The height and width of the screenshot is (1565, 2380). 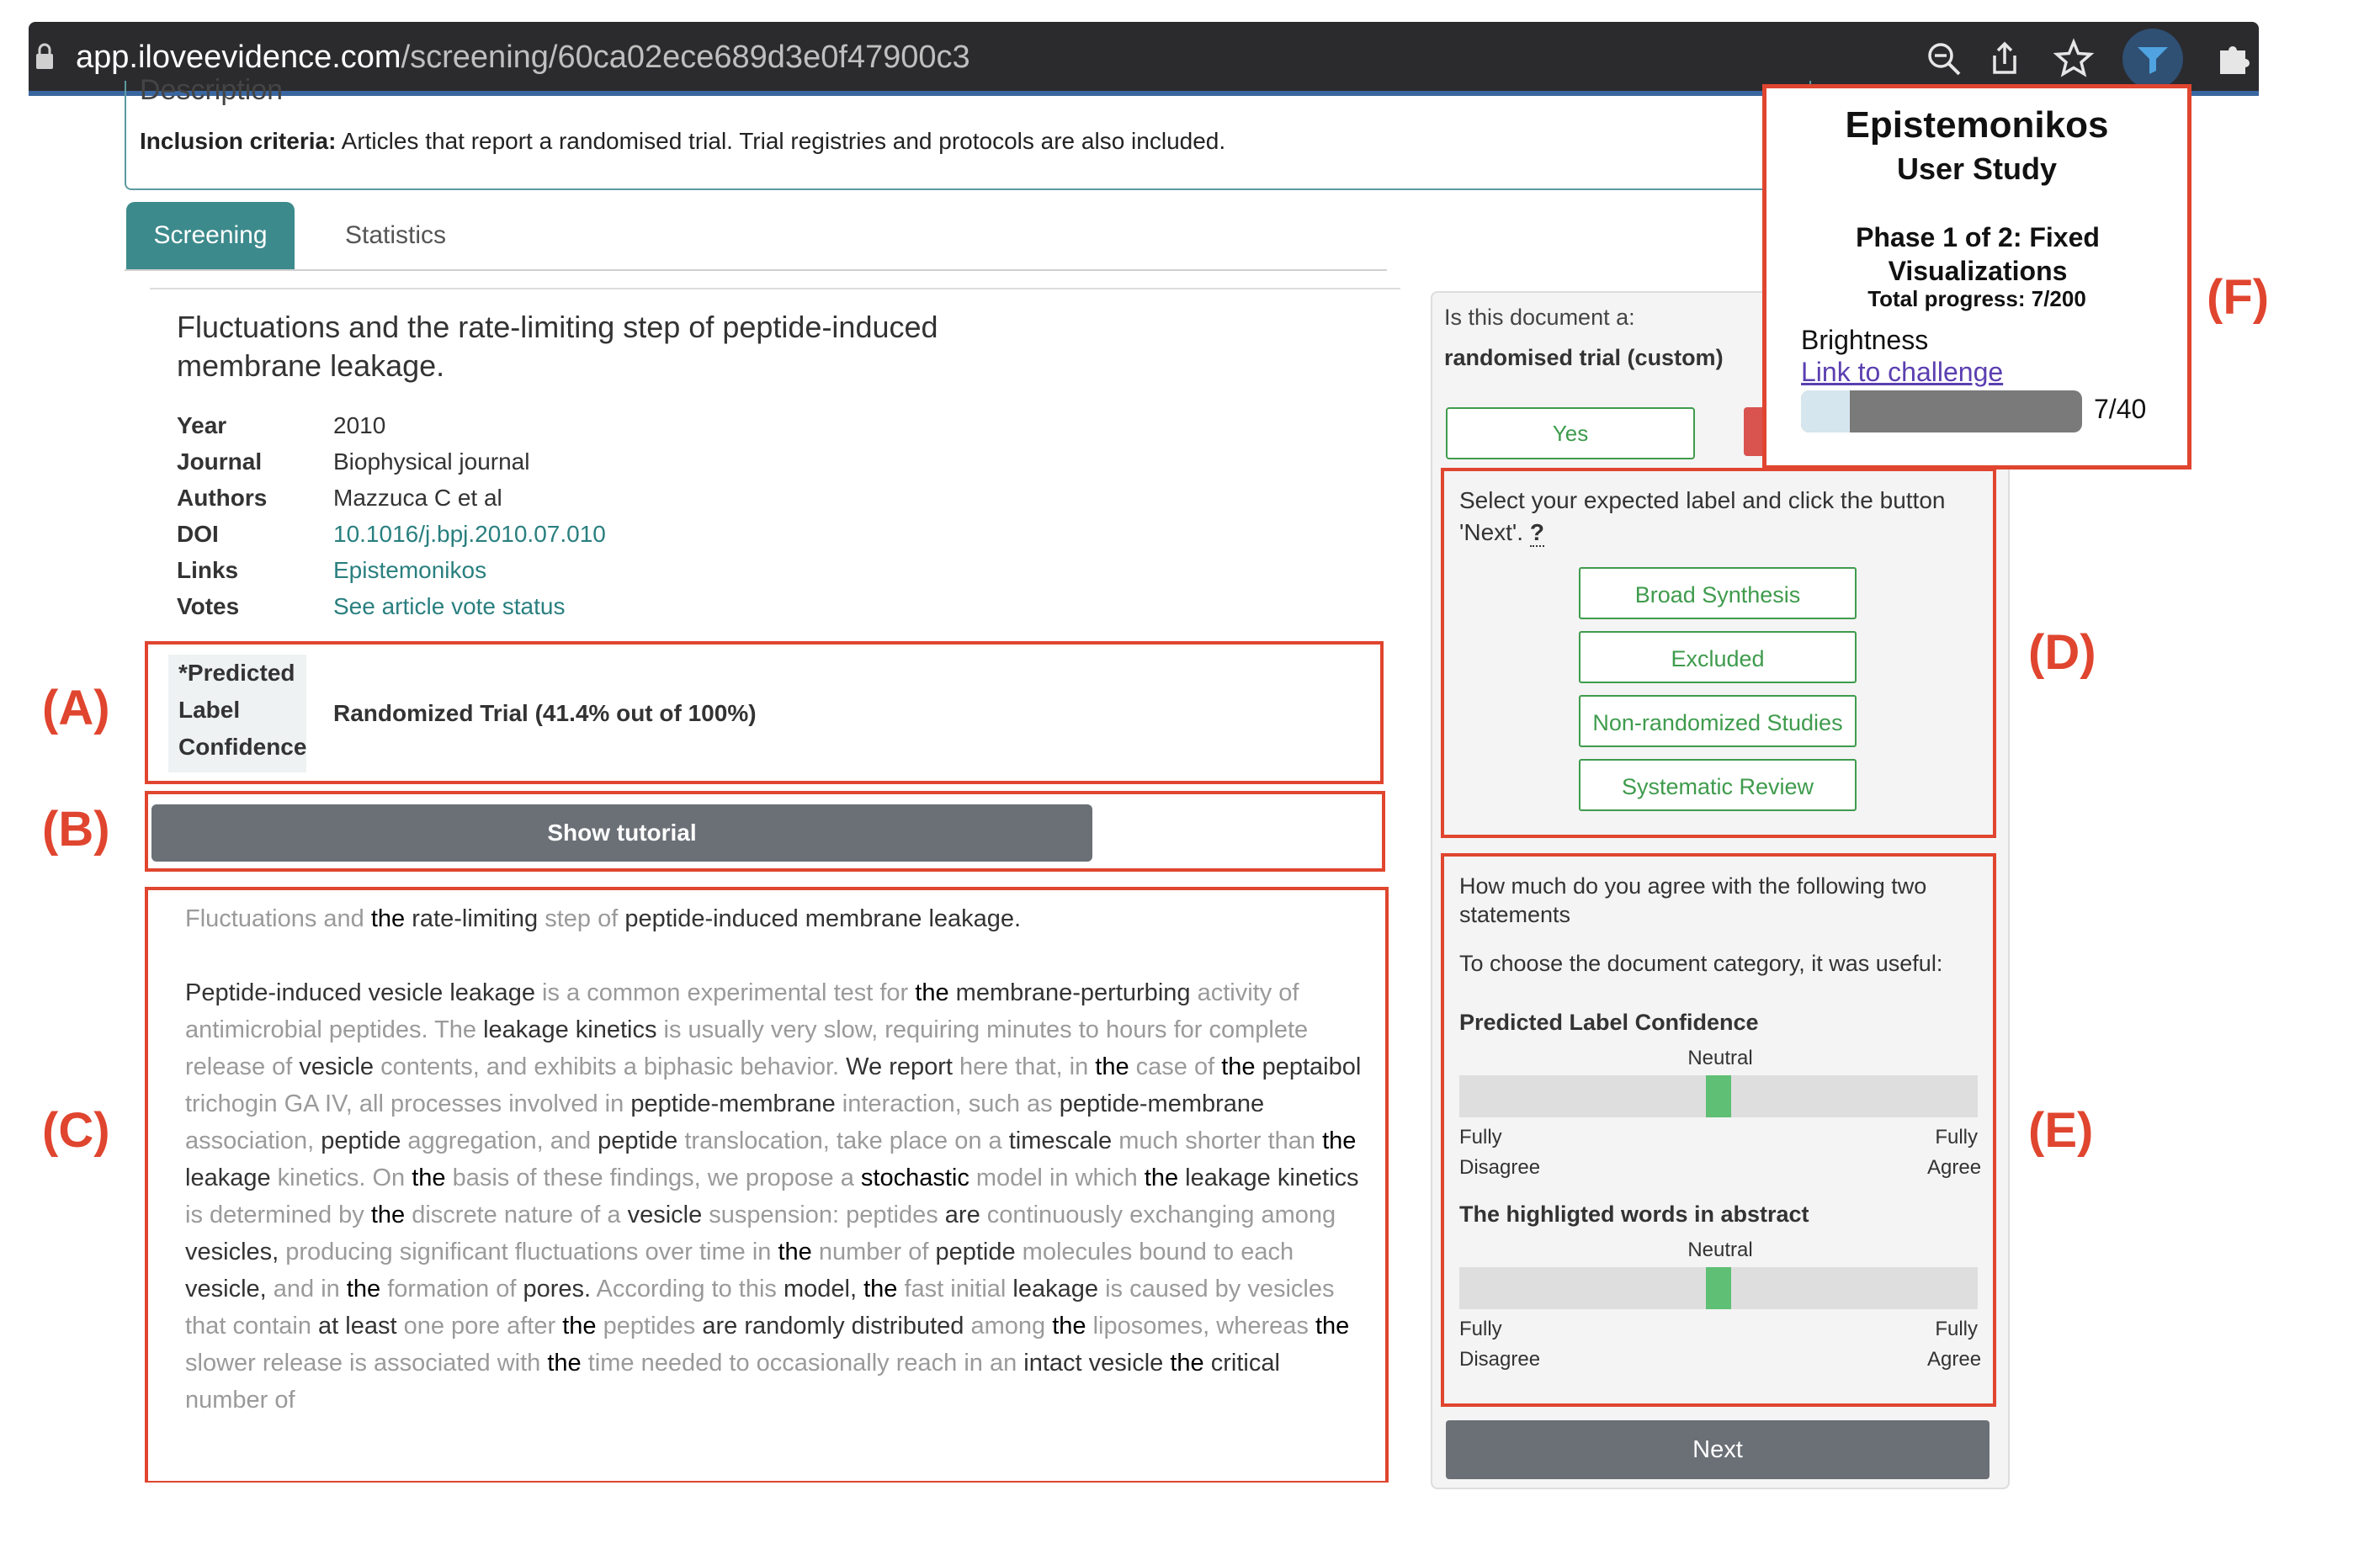 I want to click on doi-link: 10.1016/j.bpj.2010.07.010, so click(x=469, y=534).